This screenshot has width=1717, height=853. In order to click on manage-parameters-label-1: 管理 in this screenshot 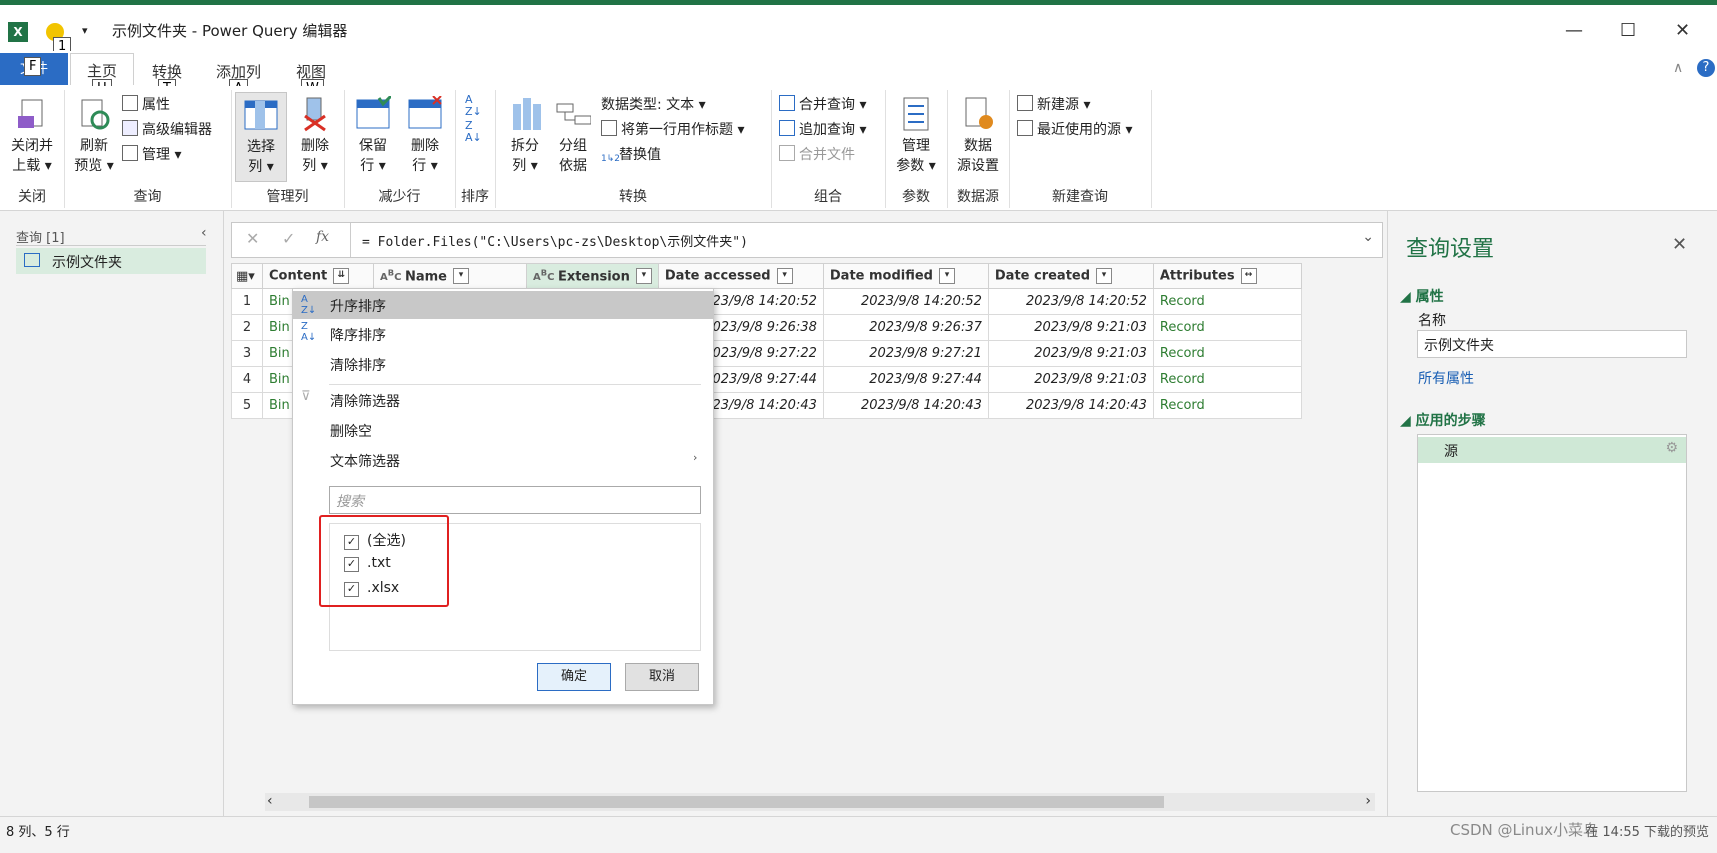, I will do `click(916, 146)`.